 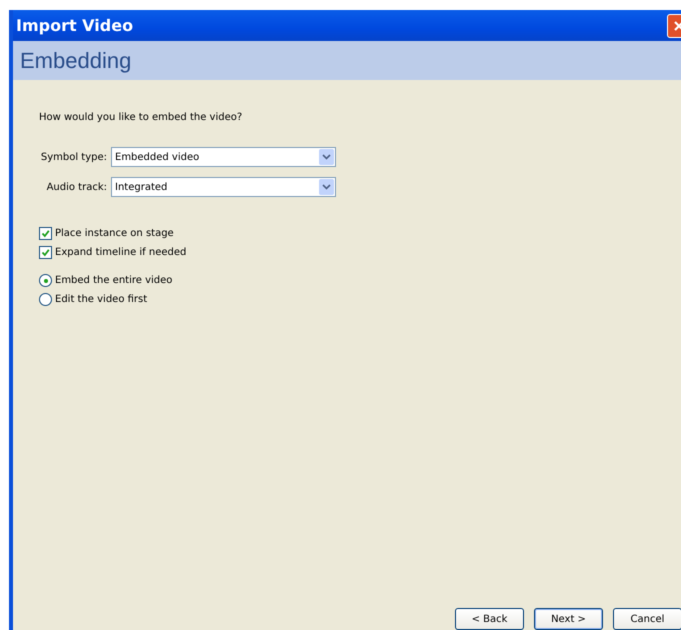 What do you see at coordinates (489, 619) in the screenshot?
I see `dialog-button: < Back` at bounding box center [489, 619].